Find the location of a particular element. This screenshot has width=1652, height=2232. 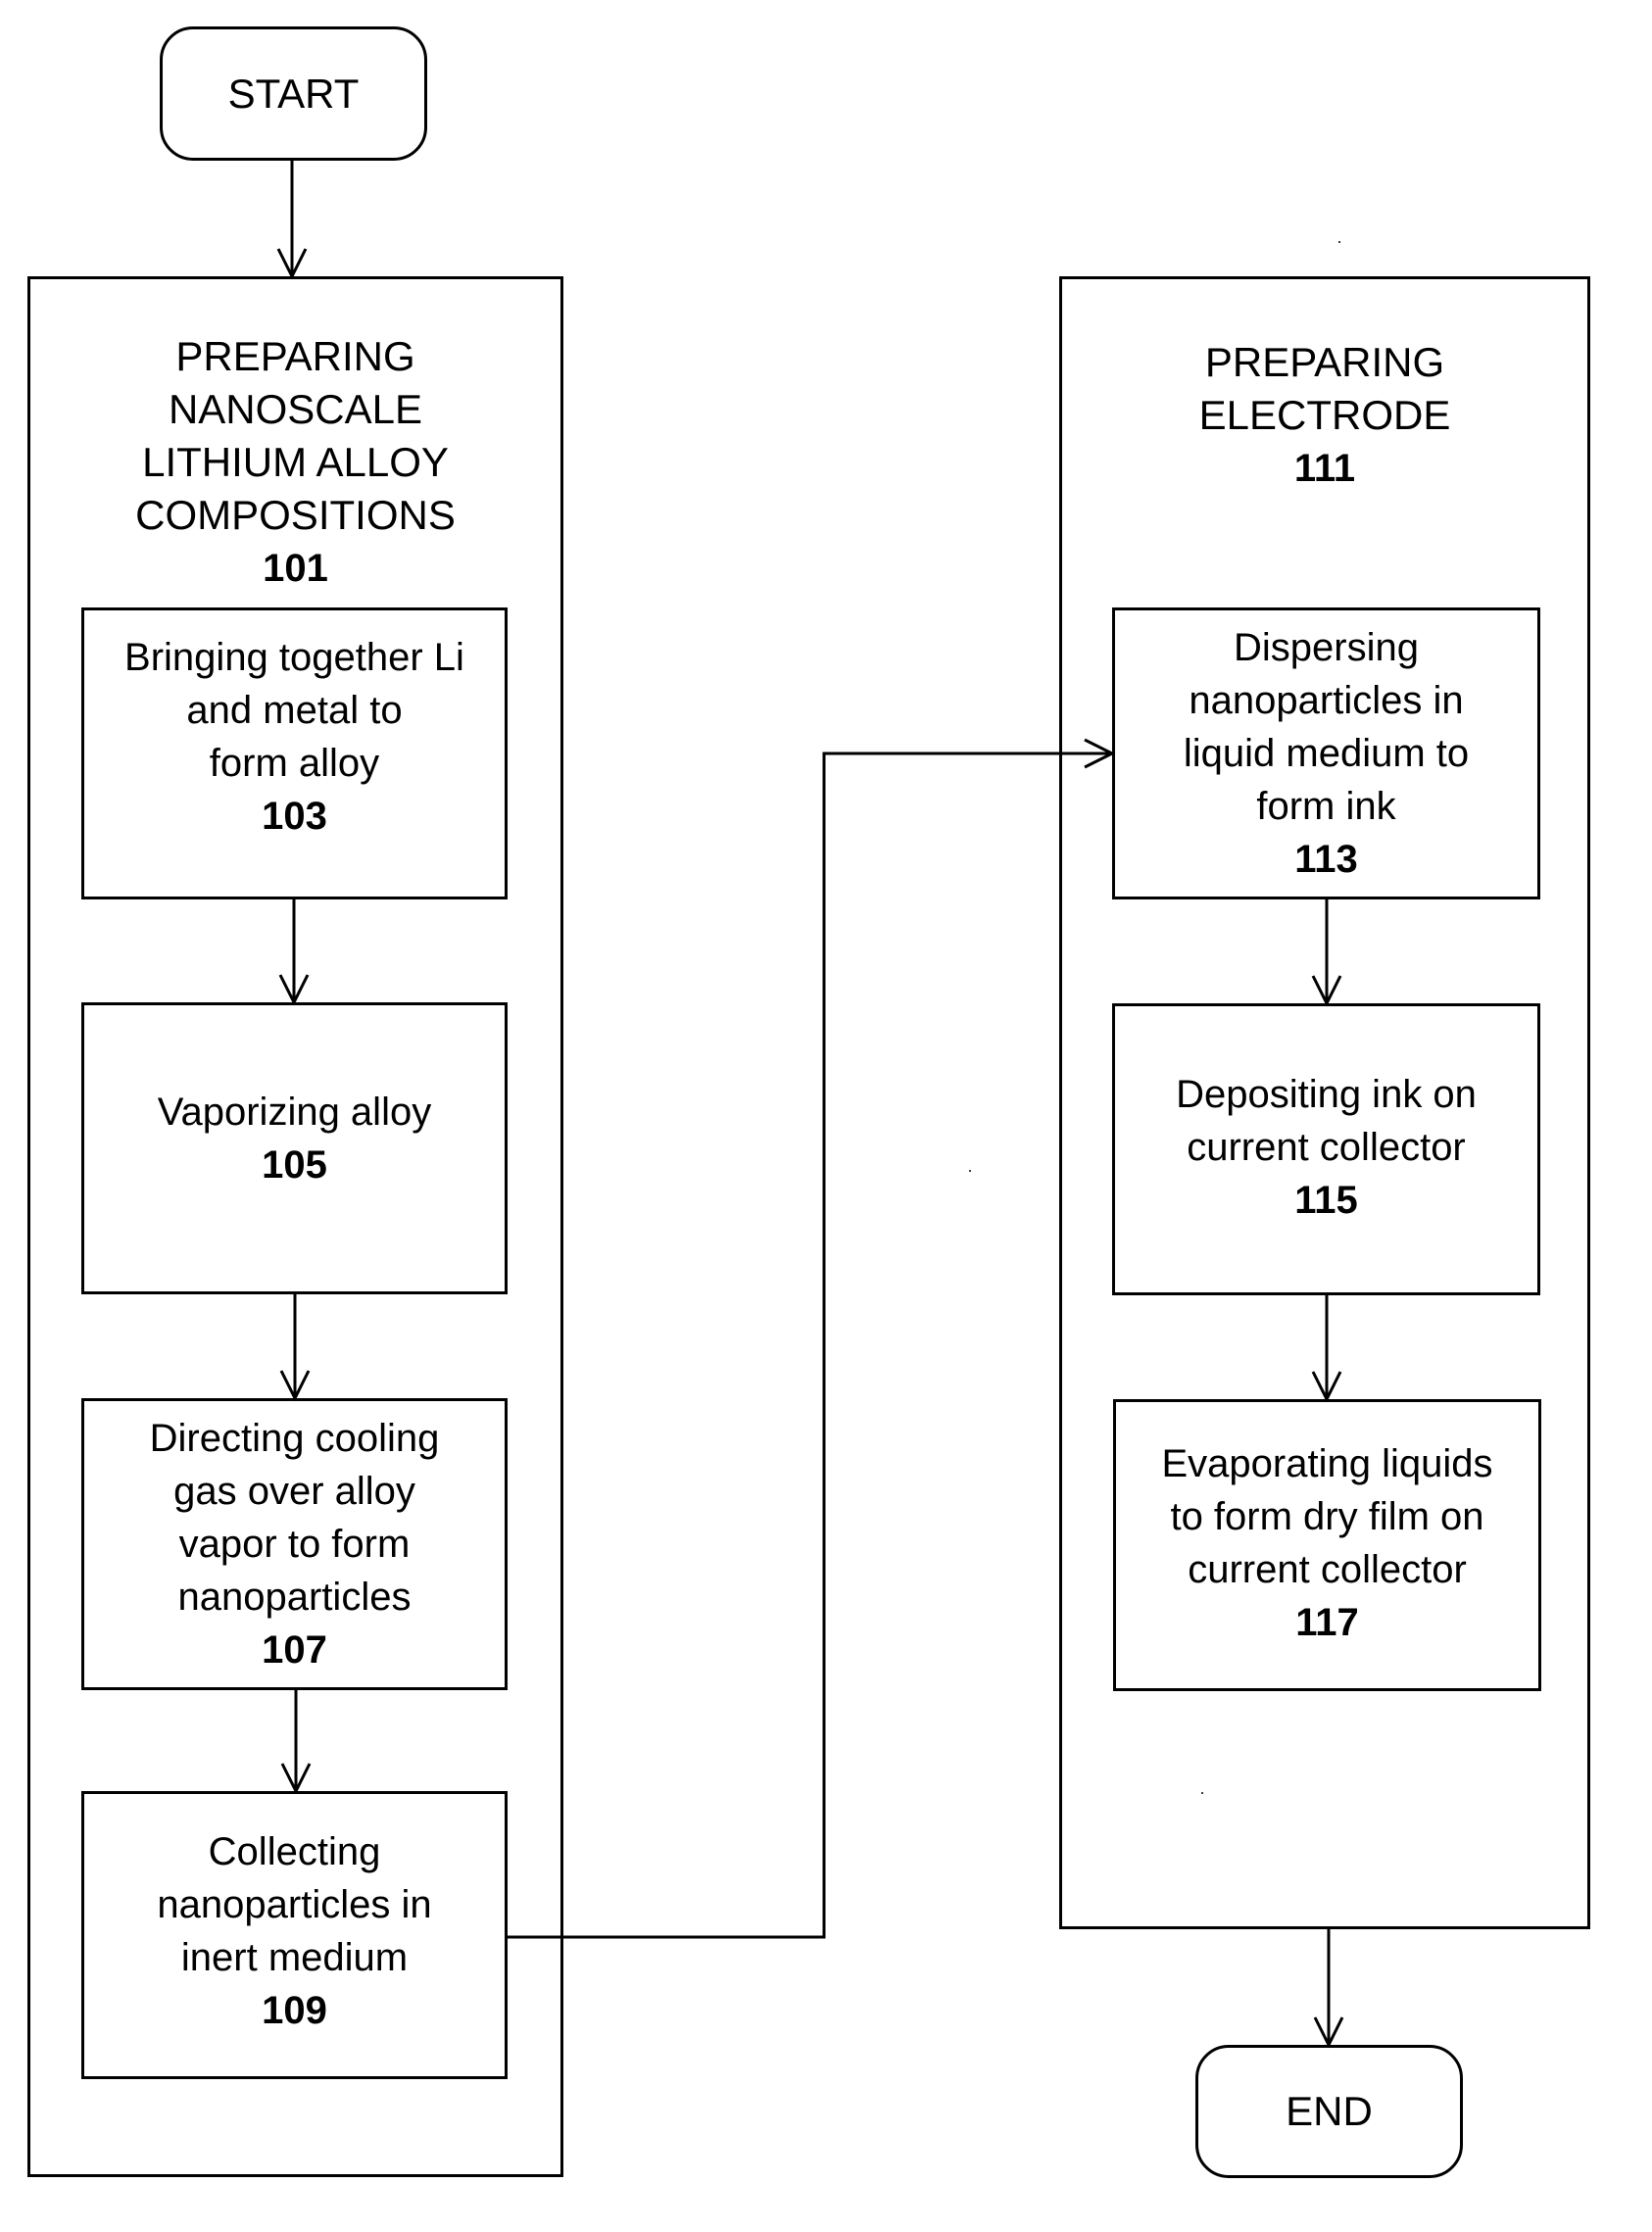

step-105: Vaporizing alloy 105 is located at coordinates (295, 1148).